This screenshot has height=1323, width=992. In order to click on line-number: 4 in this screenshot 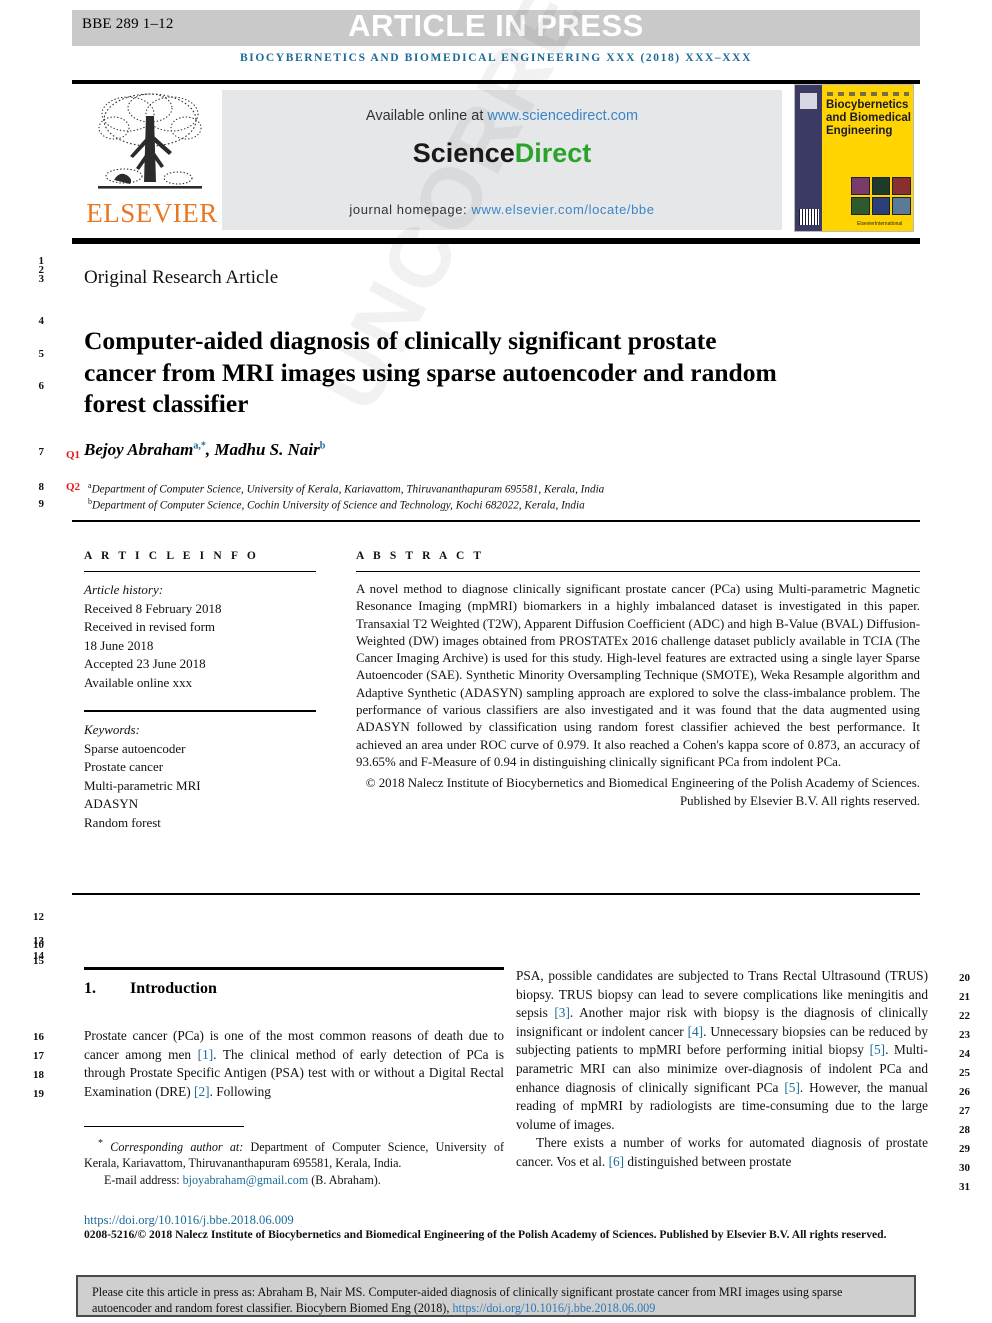, I will do `click(41, 321)`.